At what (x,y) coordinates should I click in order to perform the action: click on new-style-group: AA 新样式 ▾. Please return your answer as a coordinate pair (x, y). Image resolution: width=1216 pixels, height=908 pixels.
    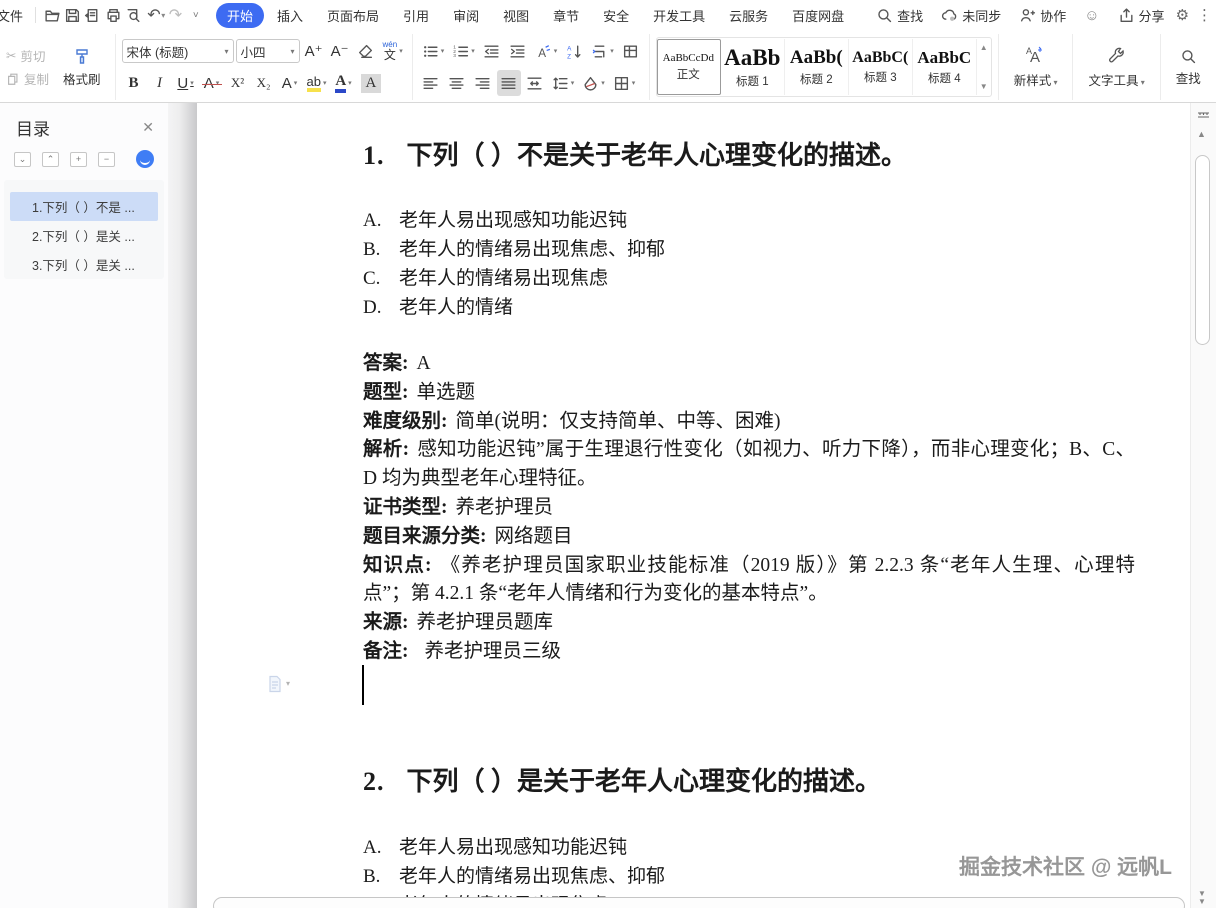
    Looking at the image, I should click on (1035, 67).